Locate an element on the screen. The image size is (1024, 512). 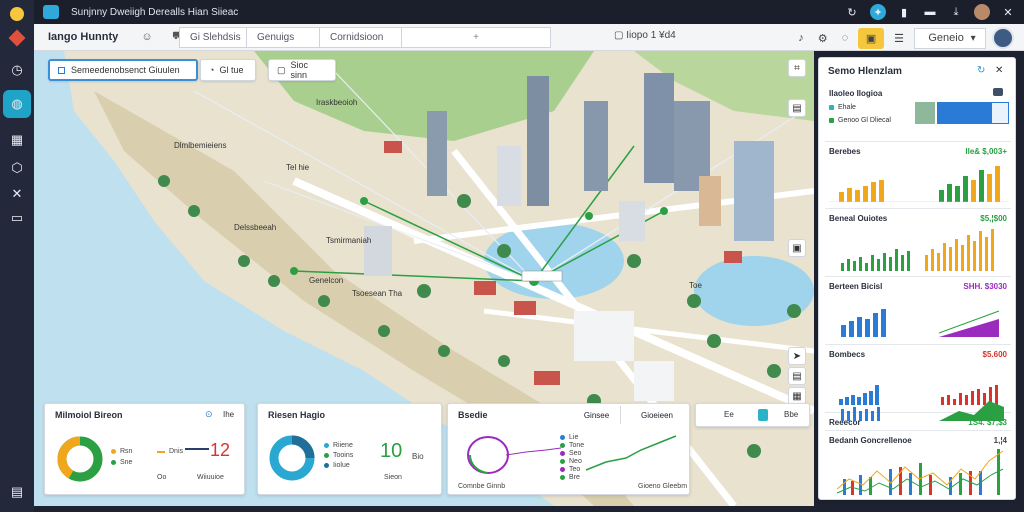
chat-icon: ◌ is located at coordinates (845, 38).